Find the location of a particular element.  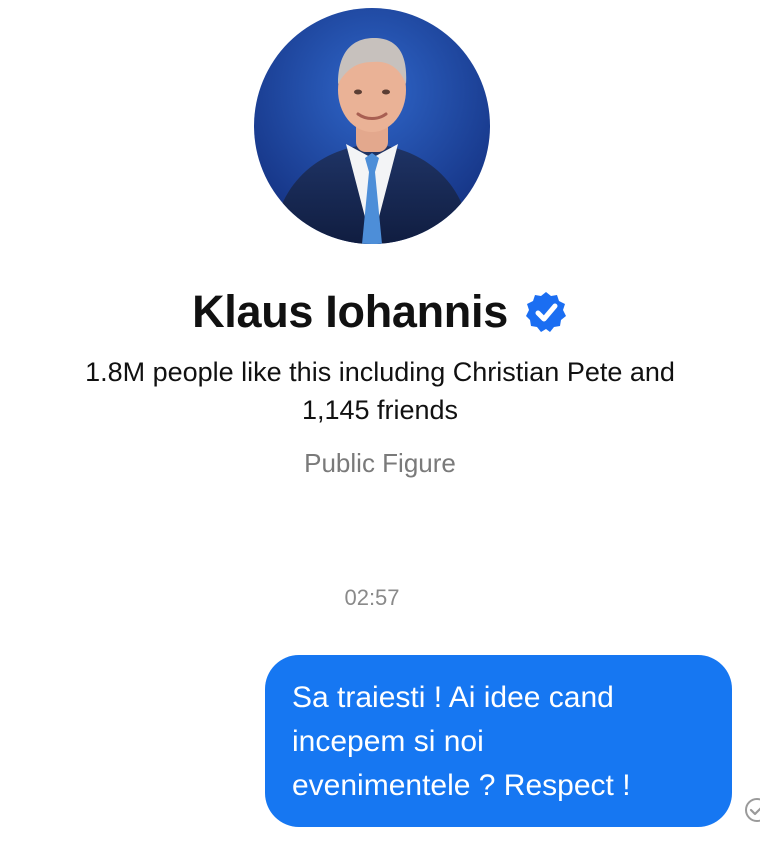

profile-header: Klaus Iohannis is located at coordinates (380, 312).